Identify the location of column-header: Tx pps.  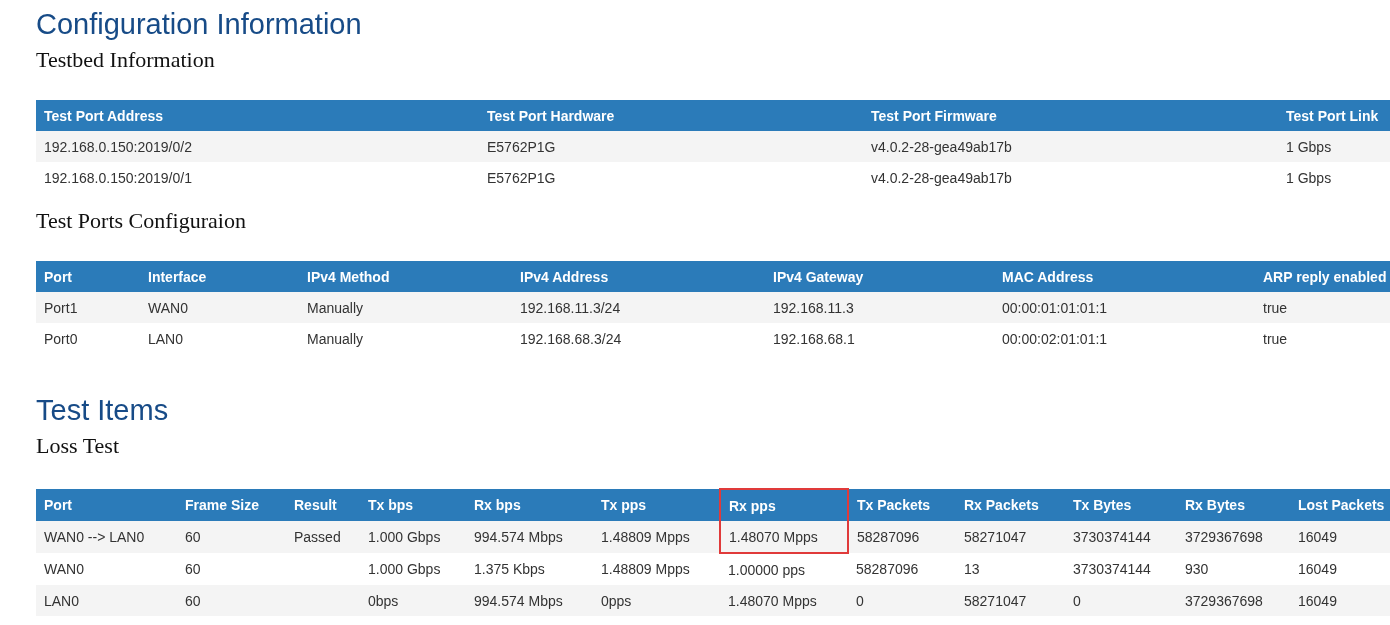
(656, 505).